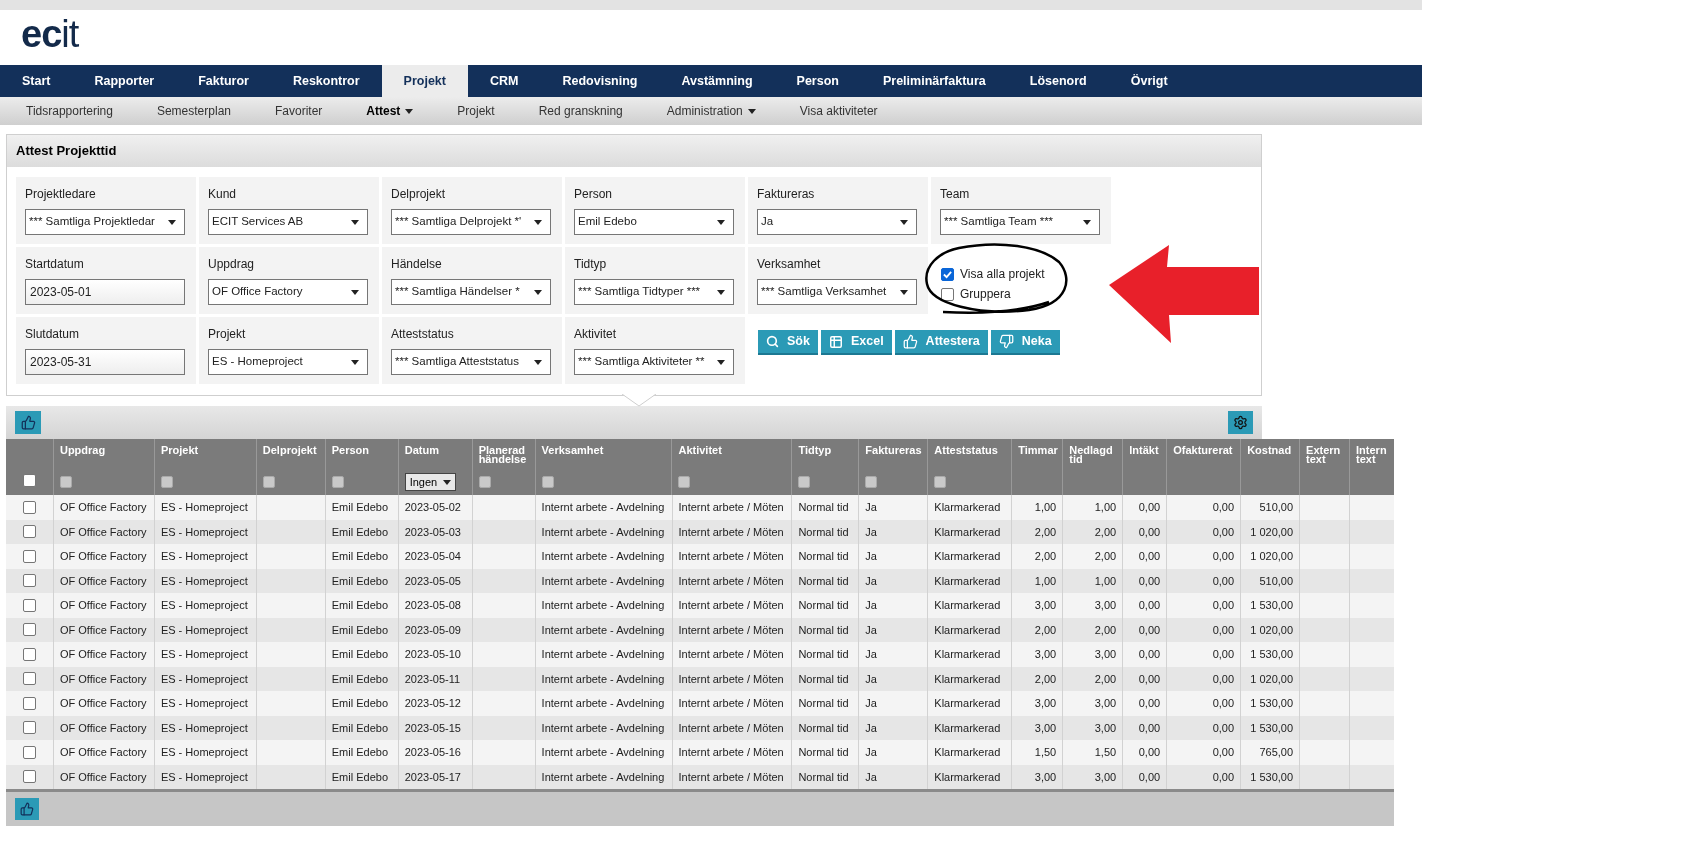  Describe the element at coordinates (837, 292) in the screenshot. I see `select-field: *** Samtliga Verksamhet` at that location.